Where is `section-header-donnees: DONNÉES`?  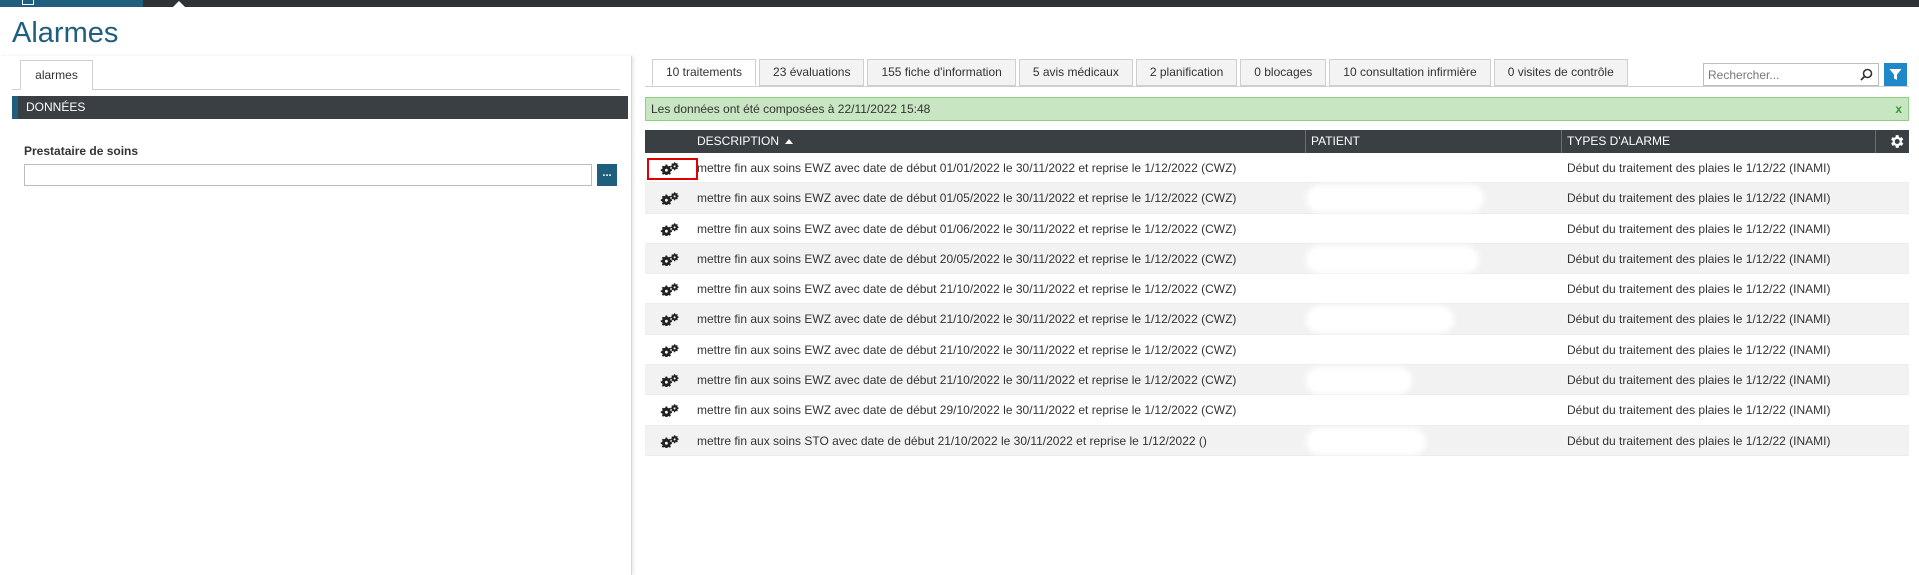 section-header-donnees: DONNÉES is located at coordinates (320, 107).